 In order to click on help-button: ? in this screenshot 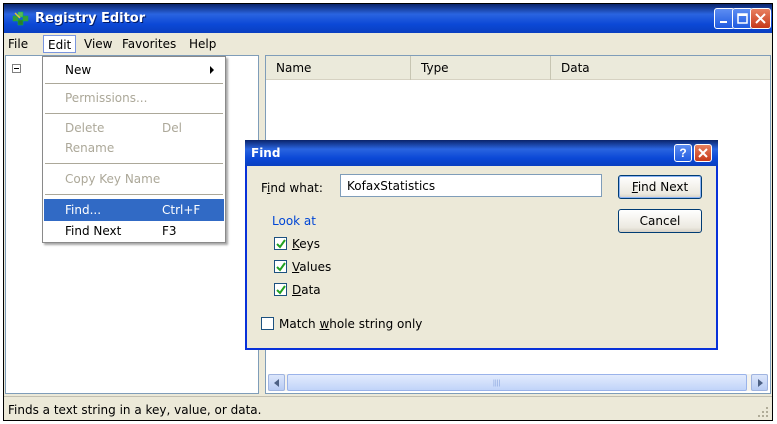, I will do `click(683, 153)`.